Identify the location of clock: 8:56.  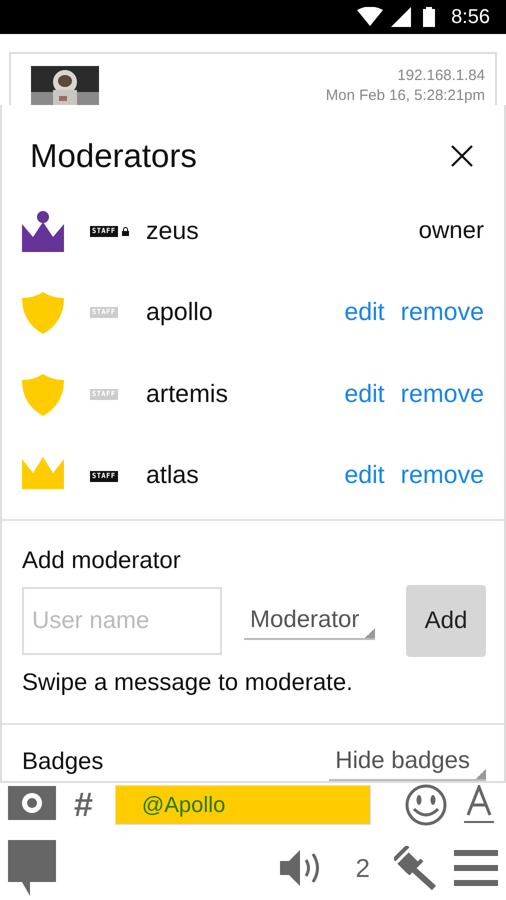
(470, 17).